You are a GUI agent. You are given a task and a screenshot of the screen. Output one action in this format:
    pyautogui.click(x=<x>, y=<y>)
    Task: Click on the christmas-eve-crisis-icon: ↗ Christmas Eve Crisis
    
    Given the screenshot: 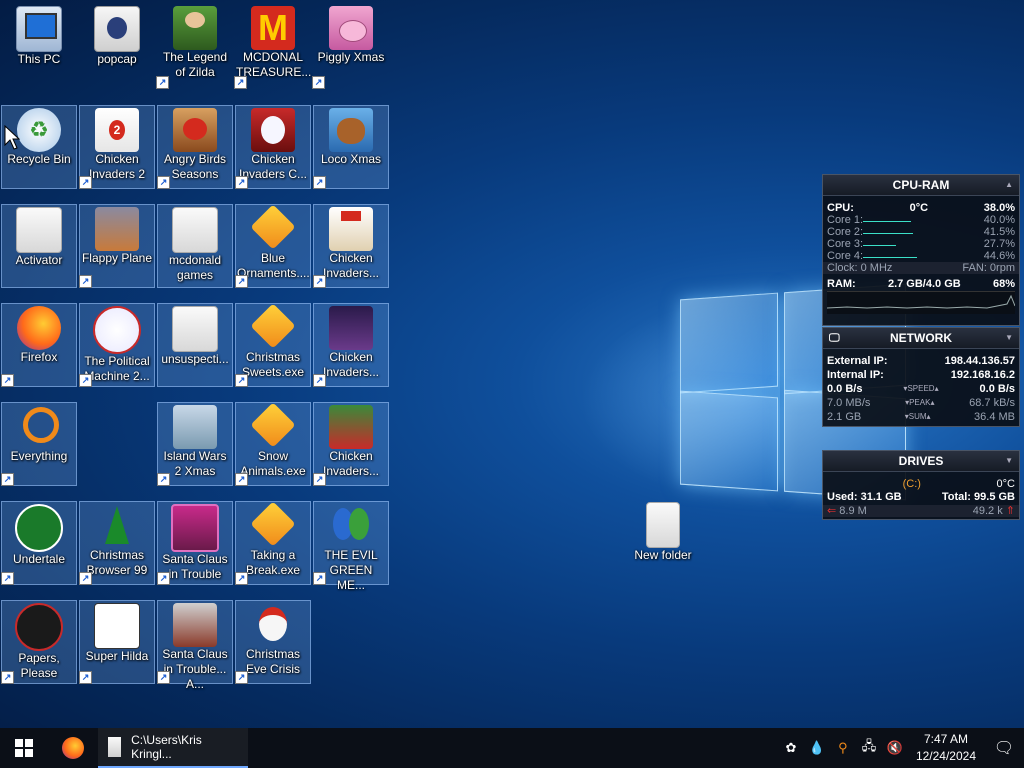 What is the action you would take?
    pyautogui.click(x=273, y=642)
    